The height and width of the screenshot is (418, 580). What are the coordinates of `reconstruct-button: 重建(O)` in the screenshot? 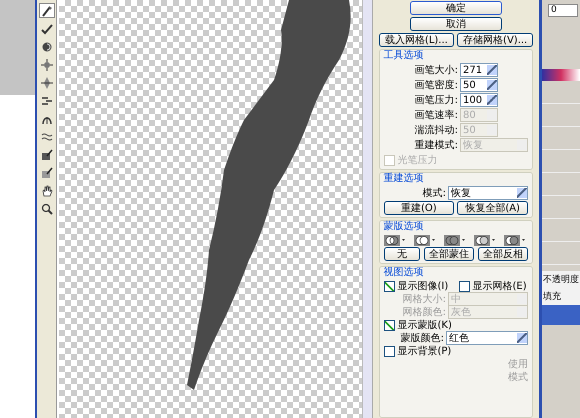 It's located at (419, 208).